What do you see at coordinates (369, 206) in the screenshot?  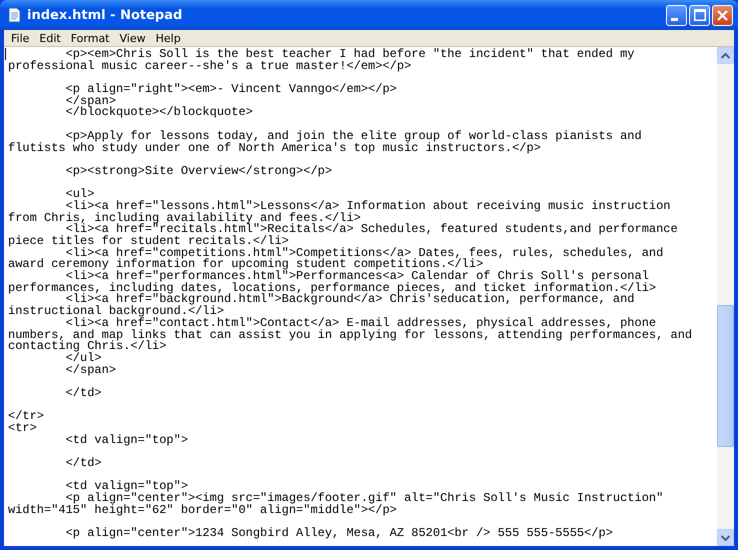 I see `code-line: <li><a href="lessons.html">Lessons</a> Information about receiving music instruction` at bounding box center [369, 206].